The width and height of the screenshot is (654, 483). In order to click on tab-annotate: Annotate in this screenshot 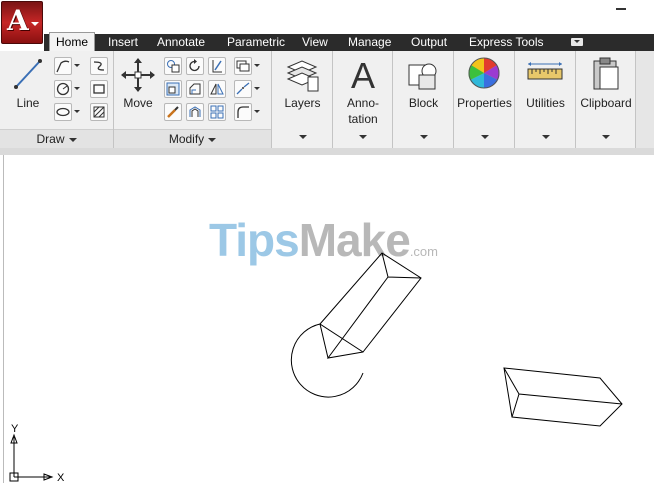, I will do `click(181, 42)`.